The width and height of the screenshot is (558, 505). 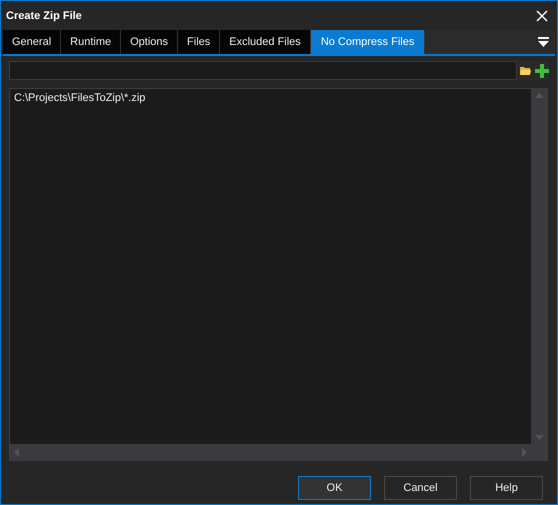 What do you see at coordinates (539, 266) in the screenshot?
I see `vertical-scrollbar` at bounding box center [539, 266].